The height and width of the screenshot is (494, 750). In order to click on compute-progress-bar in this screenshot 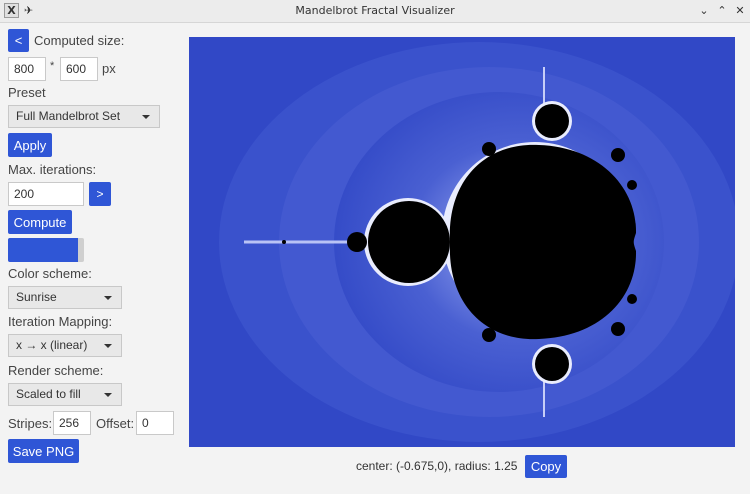, I will do `click(46, 250)`.